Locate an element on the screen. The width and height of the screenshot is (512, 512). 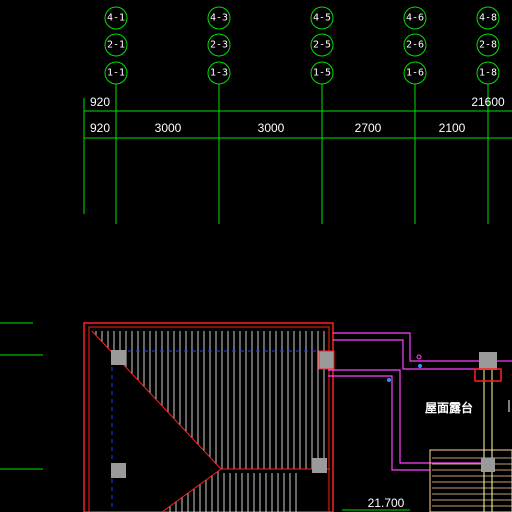
axis-bubble-group: 4-1 2-1 1-1 4-3 2-3 1-3 4-5 2-5 1-5 4-6 is located at coordinates (302, 45).